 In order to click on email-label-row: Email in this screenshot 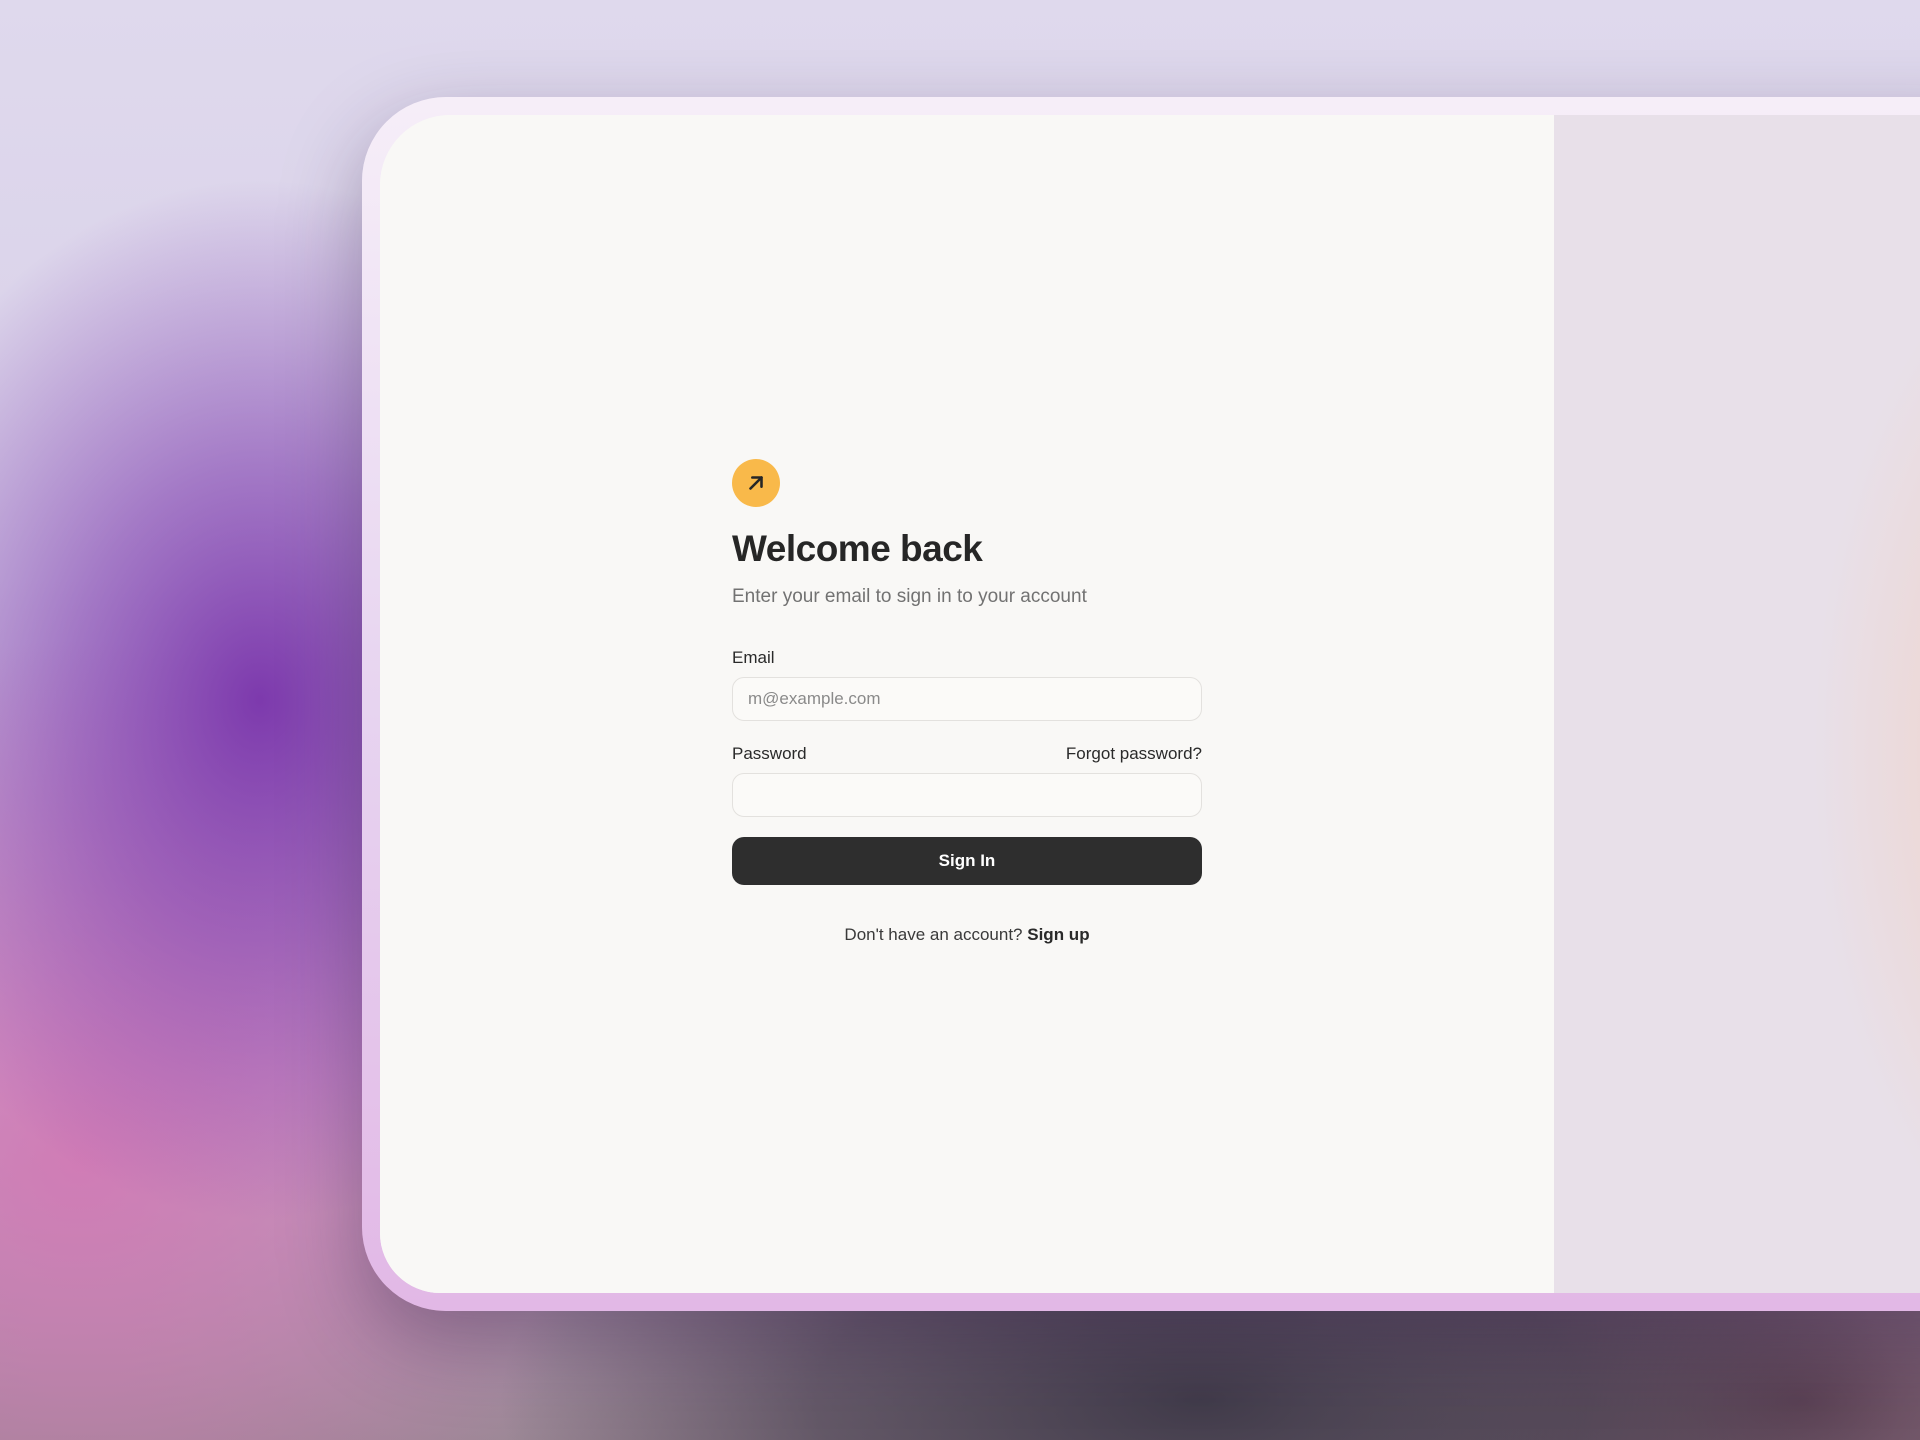, I will do `click(967, 658)`.